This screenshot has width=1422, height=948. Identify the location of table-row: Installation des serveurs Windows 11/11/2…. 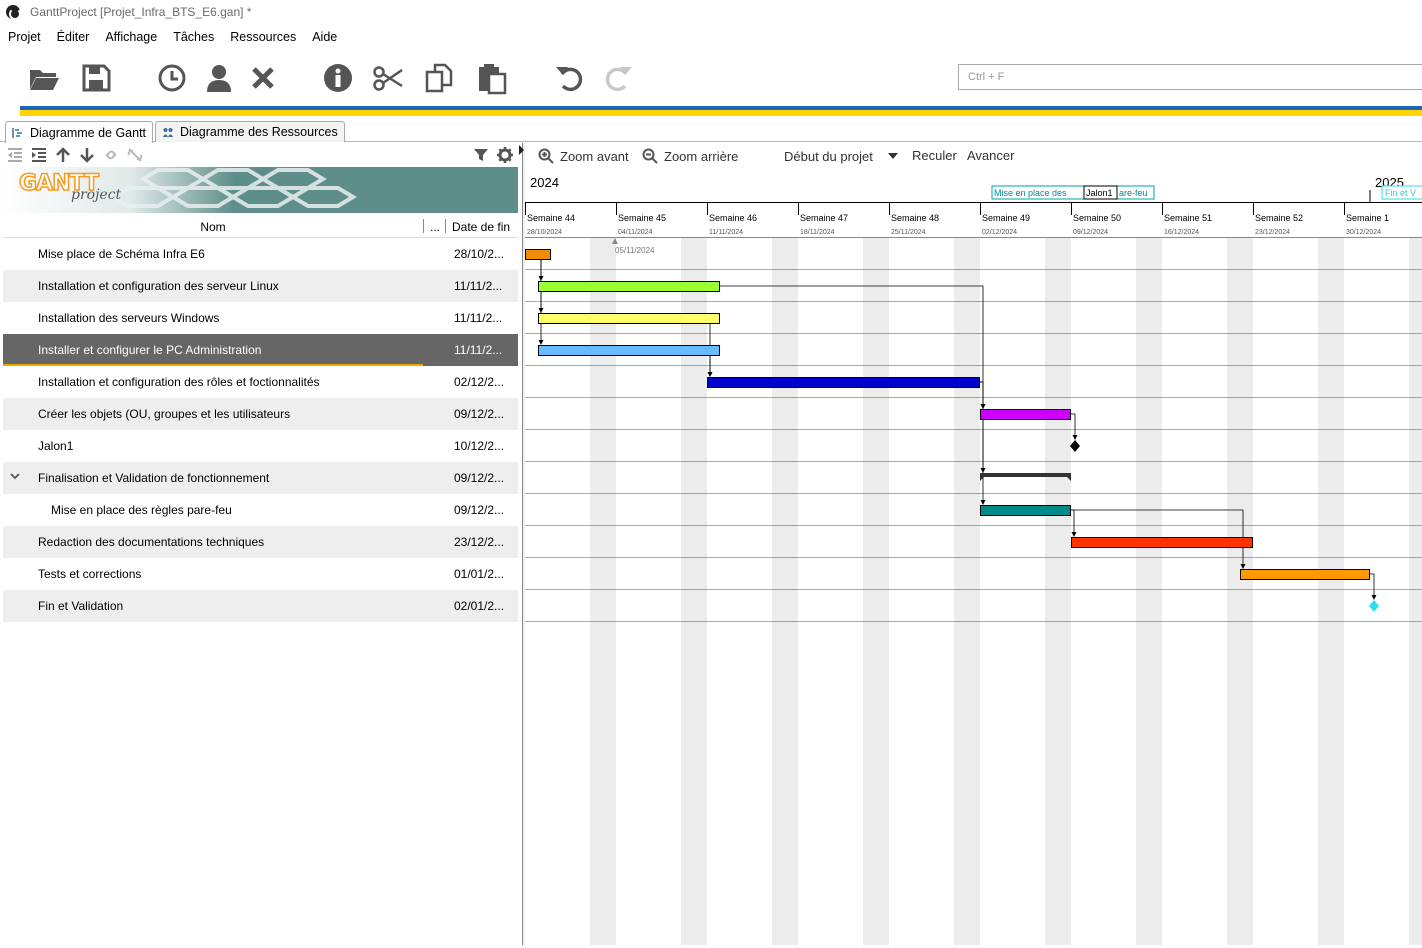
(260, 318).